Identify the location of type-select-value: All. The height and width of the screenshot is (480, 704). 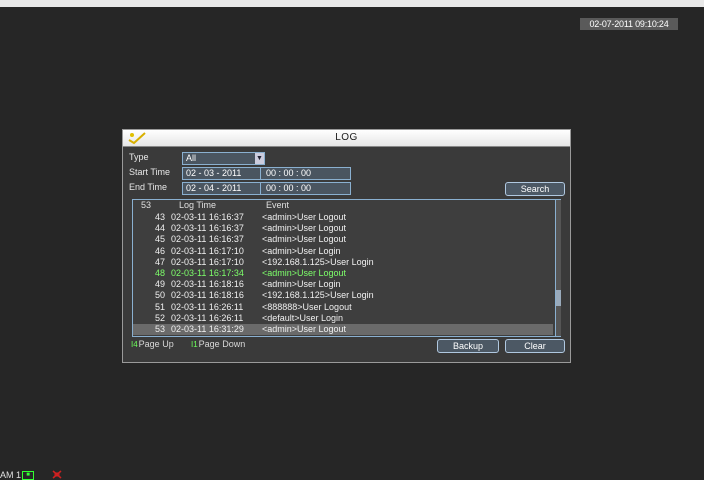
(191, 158).